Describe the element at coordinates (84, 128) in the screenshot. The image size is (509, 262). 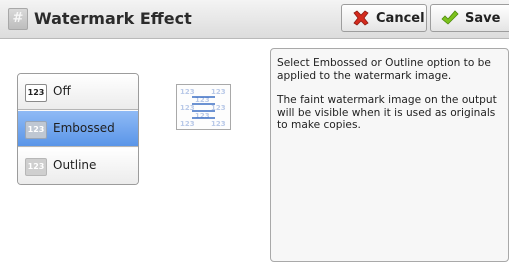
I see `option-label: Embossed` at that location.